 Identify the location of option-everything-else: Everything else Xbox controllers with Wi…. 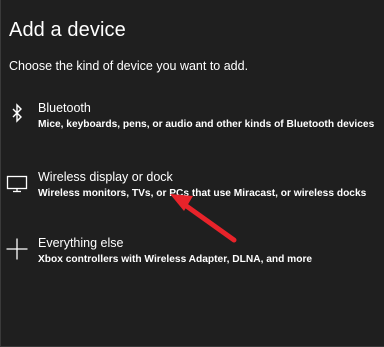
(192, 257).